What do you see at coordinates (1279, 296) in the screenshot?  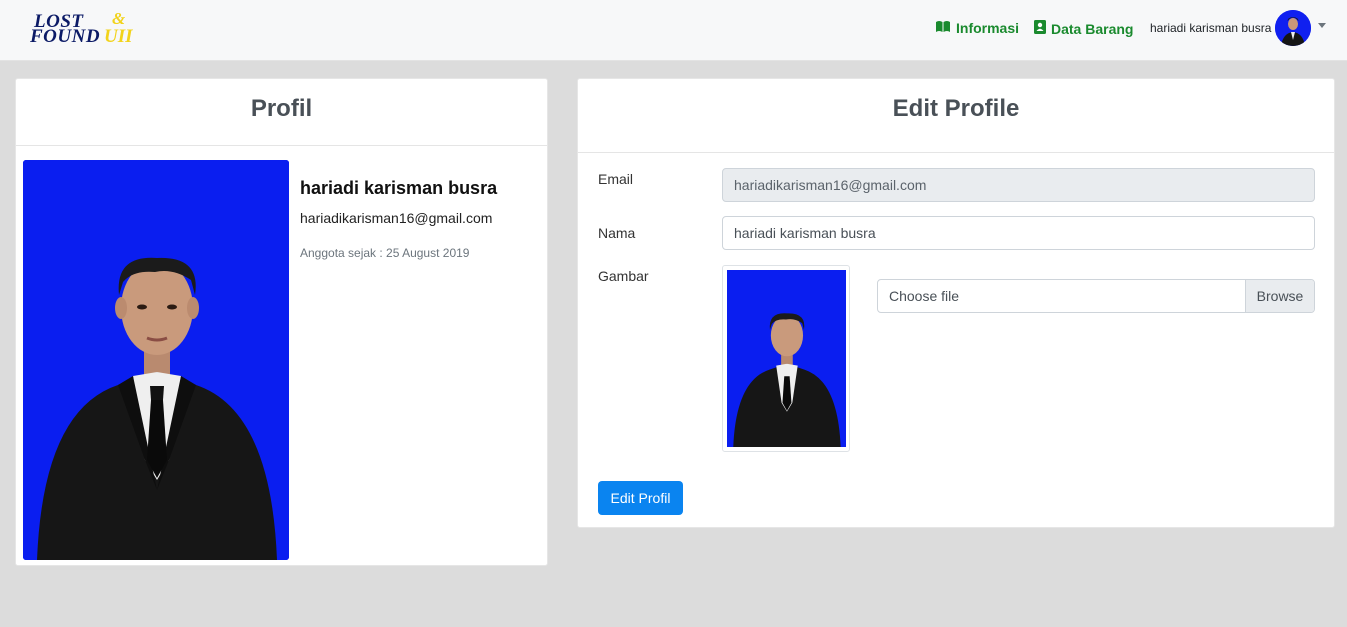 I see `browse-button: Browse` at bounding box center [1279, 296].